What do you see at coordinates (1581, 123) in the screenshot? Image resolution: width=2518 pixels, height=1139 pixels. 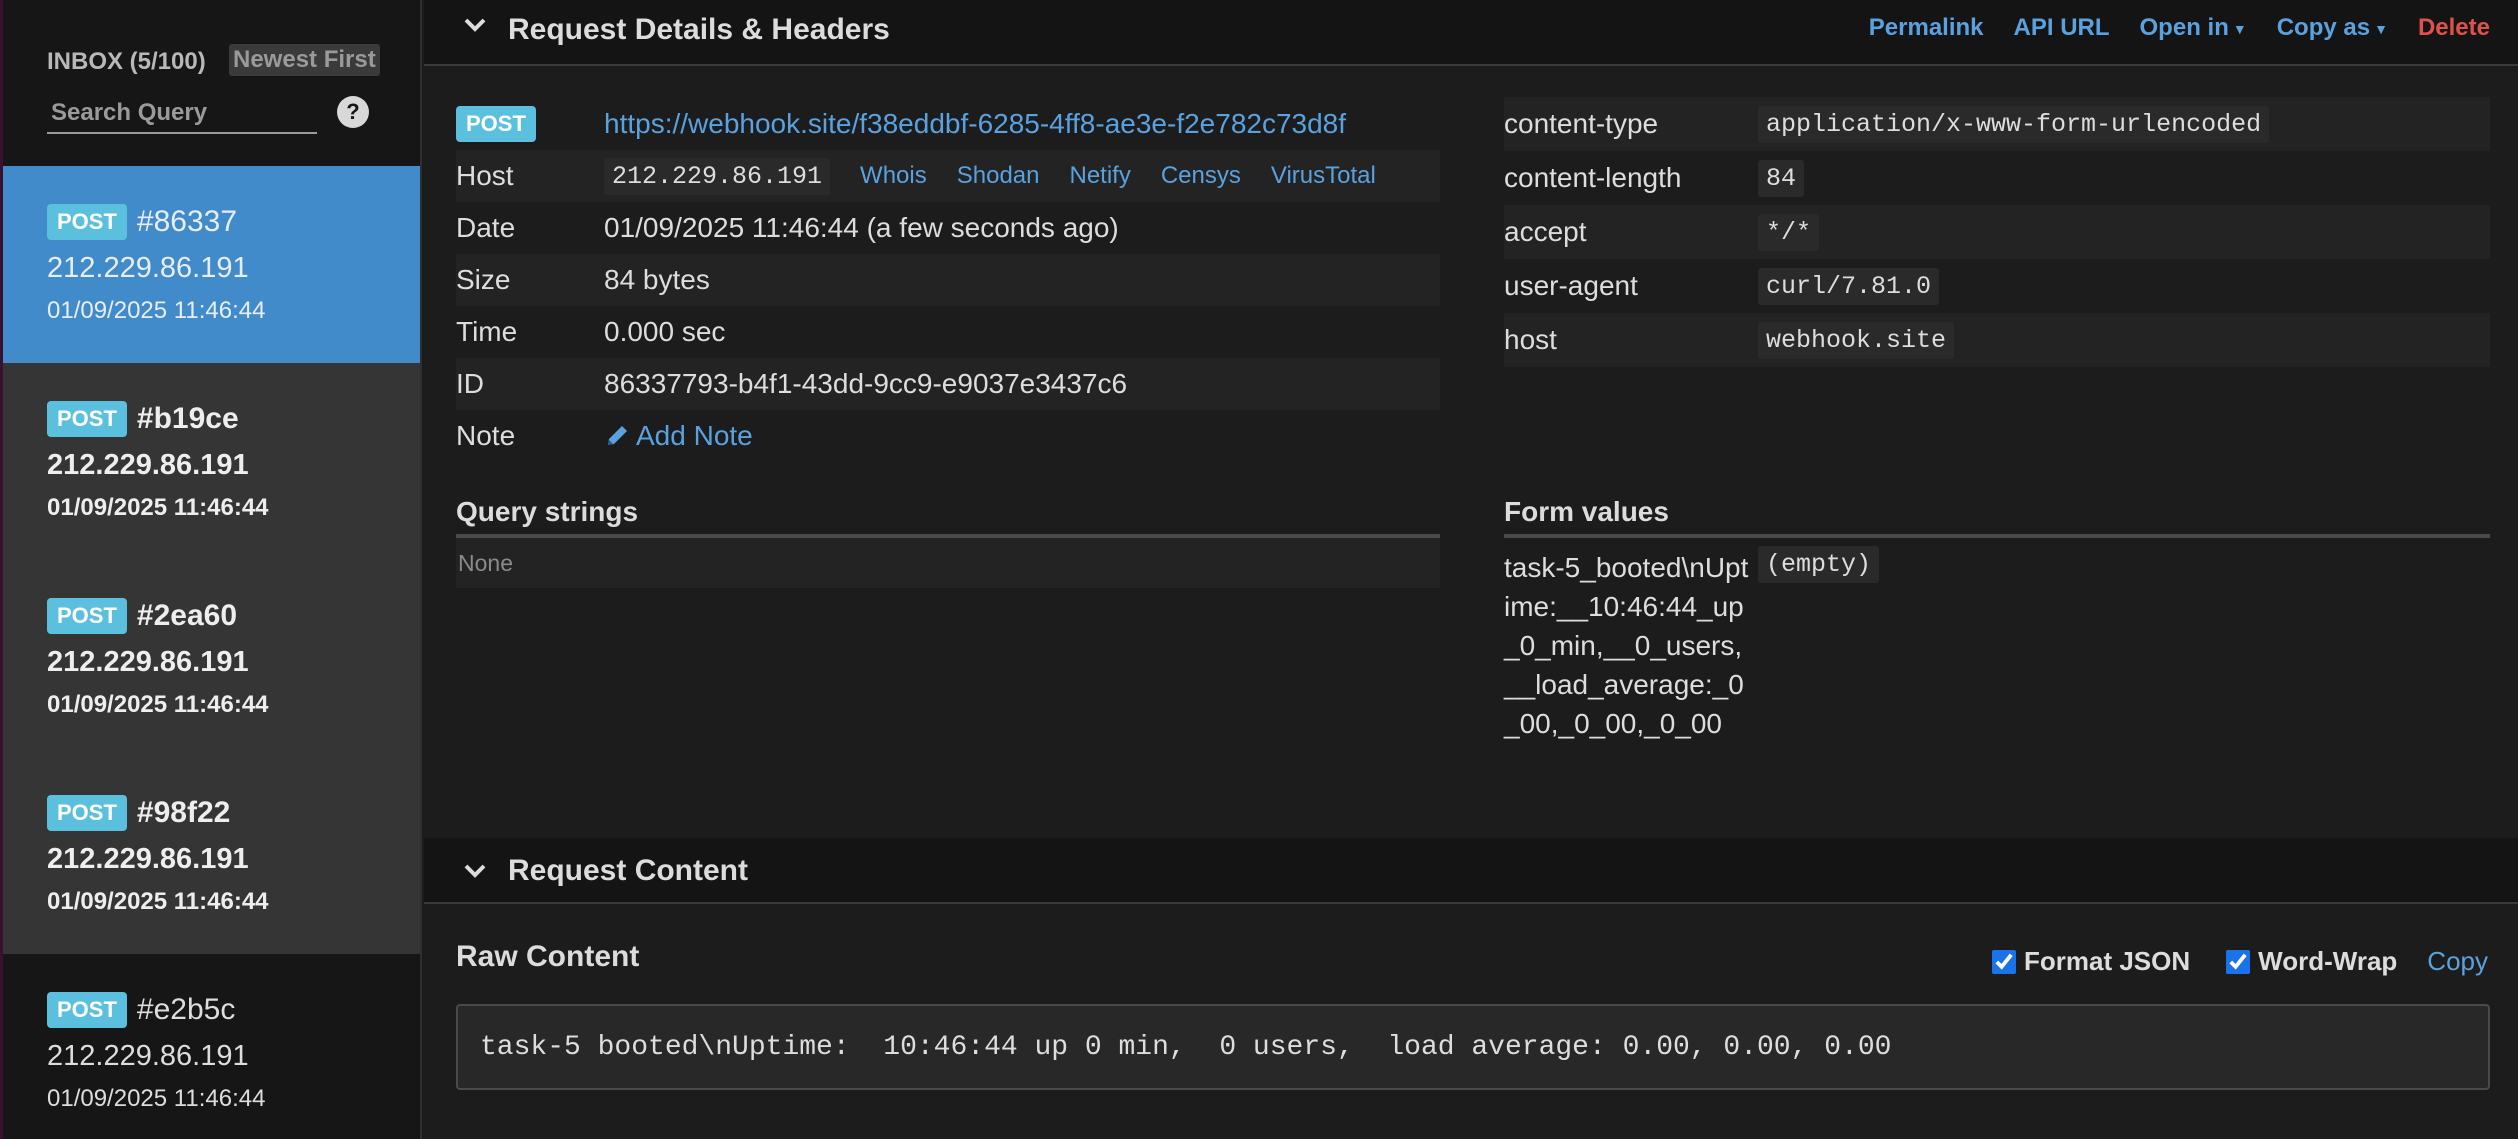 I see `header-key: content-type` at bounding box center [1581, 123].